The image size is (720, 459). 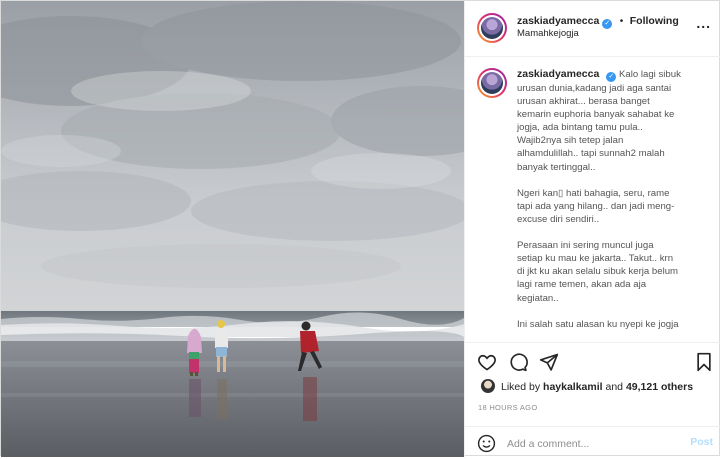 What do you see at coordinates (583, 102) in the screenshot?
I see `caption-line: urusan akhirat... berasa banget` at bounding box center [583, 102].